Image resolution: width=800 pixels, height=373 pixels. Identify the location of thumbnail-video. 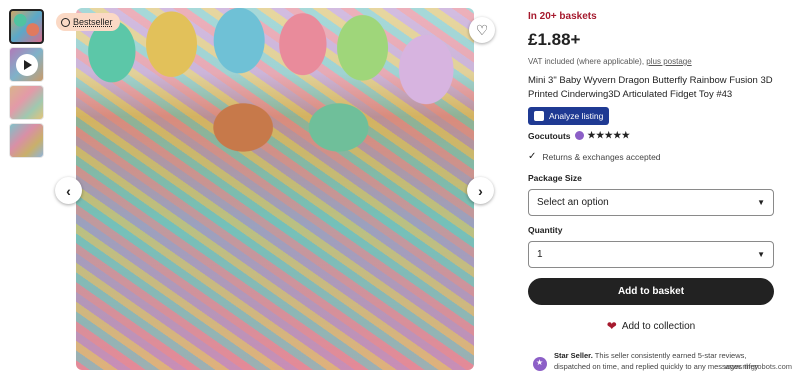
(26, 64).